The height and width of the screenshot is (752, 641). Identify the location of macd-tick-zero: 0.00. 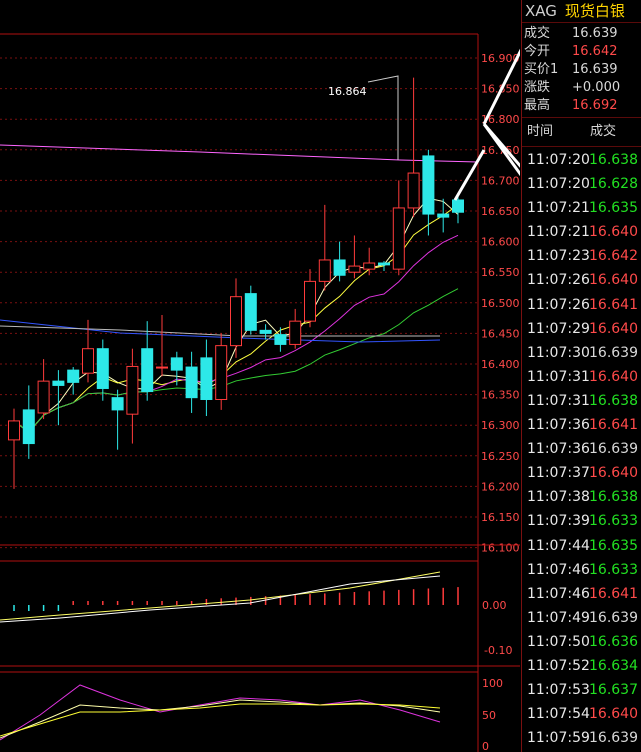
(494, 605).